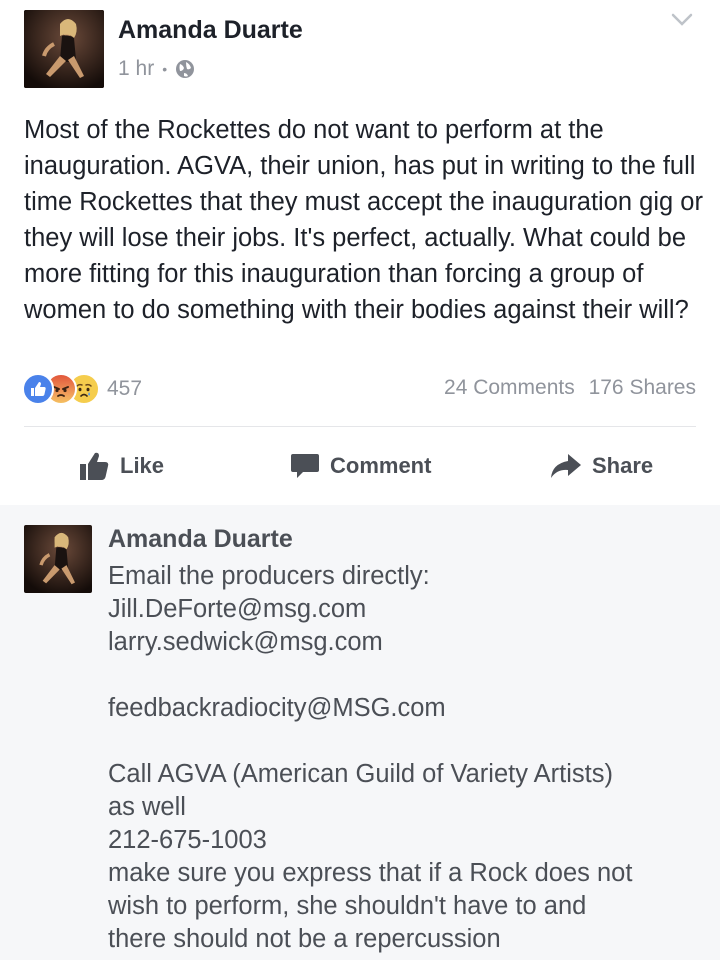  I want to click on like-reaction-icon, so click(38, 389).